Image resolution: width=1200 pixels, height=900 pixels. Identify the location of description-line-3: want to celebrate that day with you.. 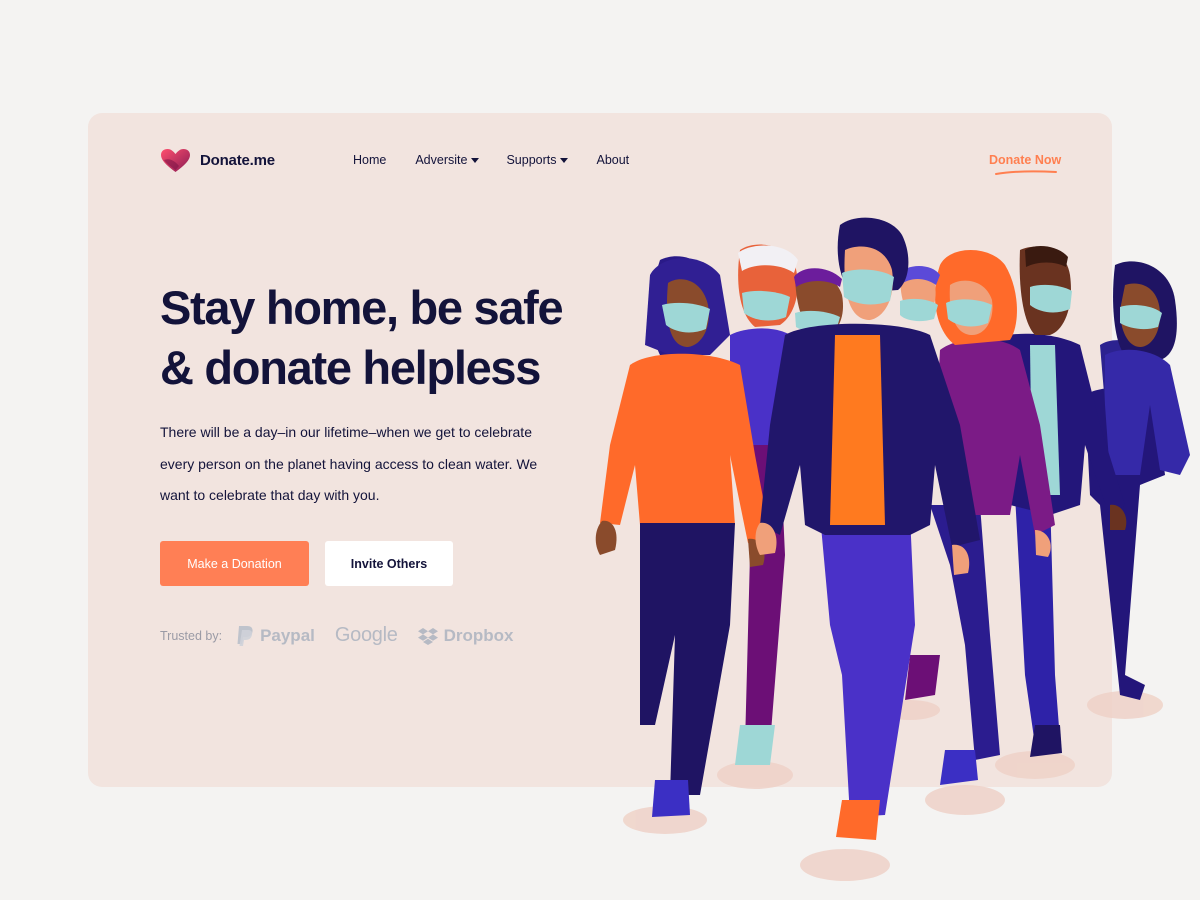
(270, 495).